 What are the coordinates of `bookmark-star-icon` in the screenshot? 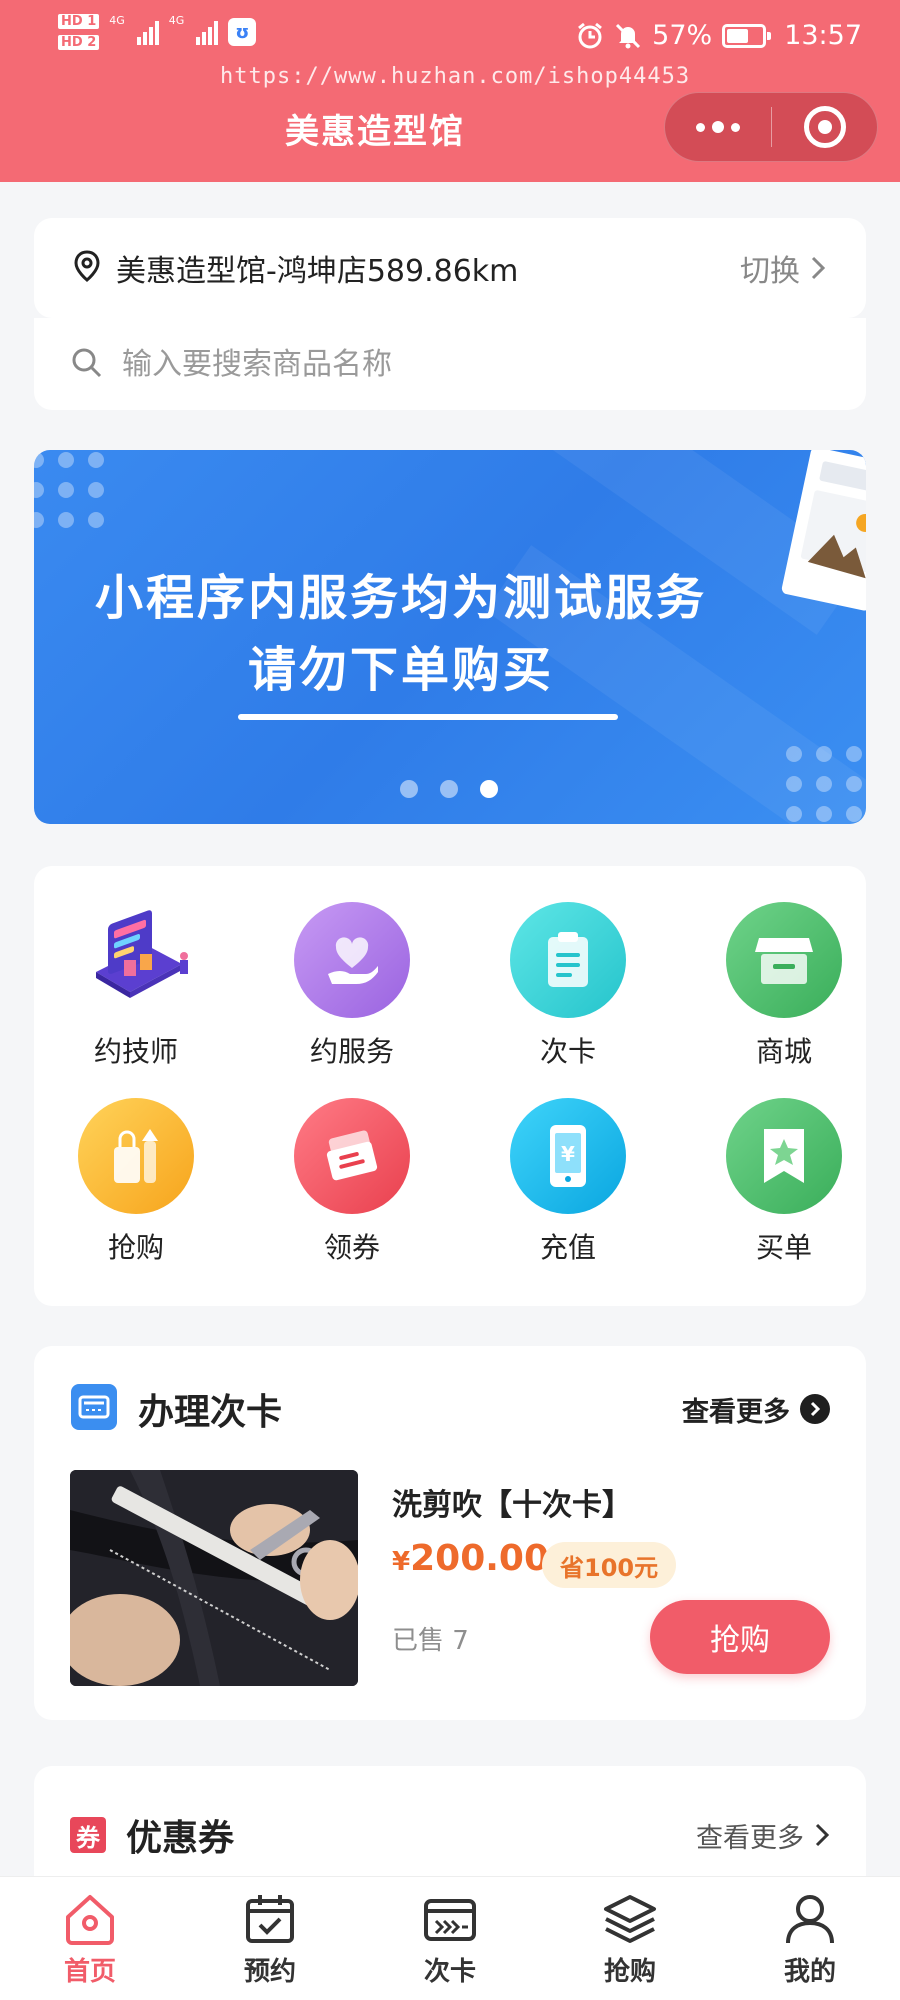 It's located at (784, 1156).